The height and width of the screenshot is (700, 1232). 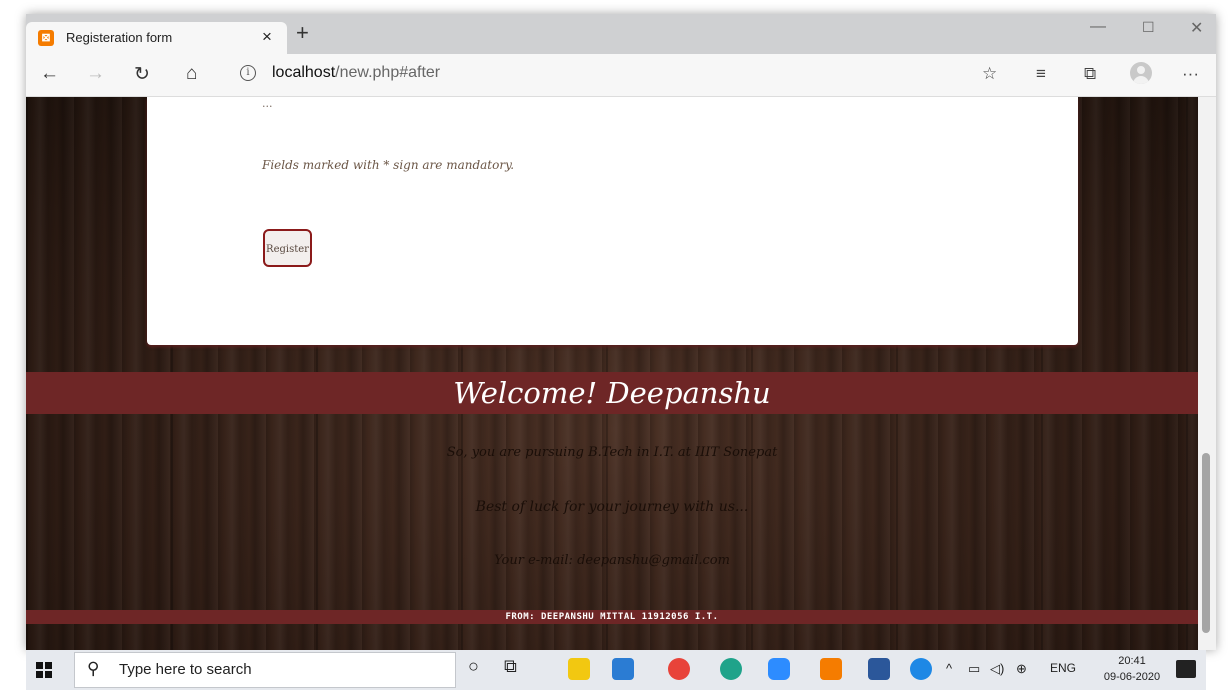 What do you see at coordinates (621, 34) in the screenshot?
I see `tab-bar: ⊠ Registeration form × + — ☐ ✕` at bounding box center [621, 34].